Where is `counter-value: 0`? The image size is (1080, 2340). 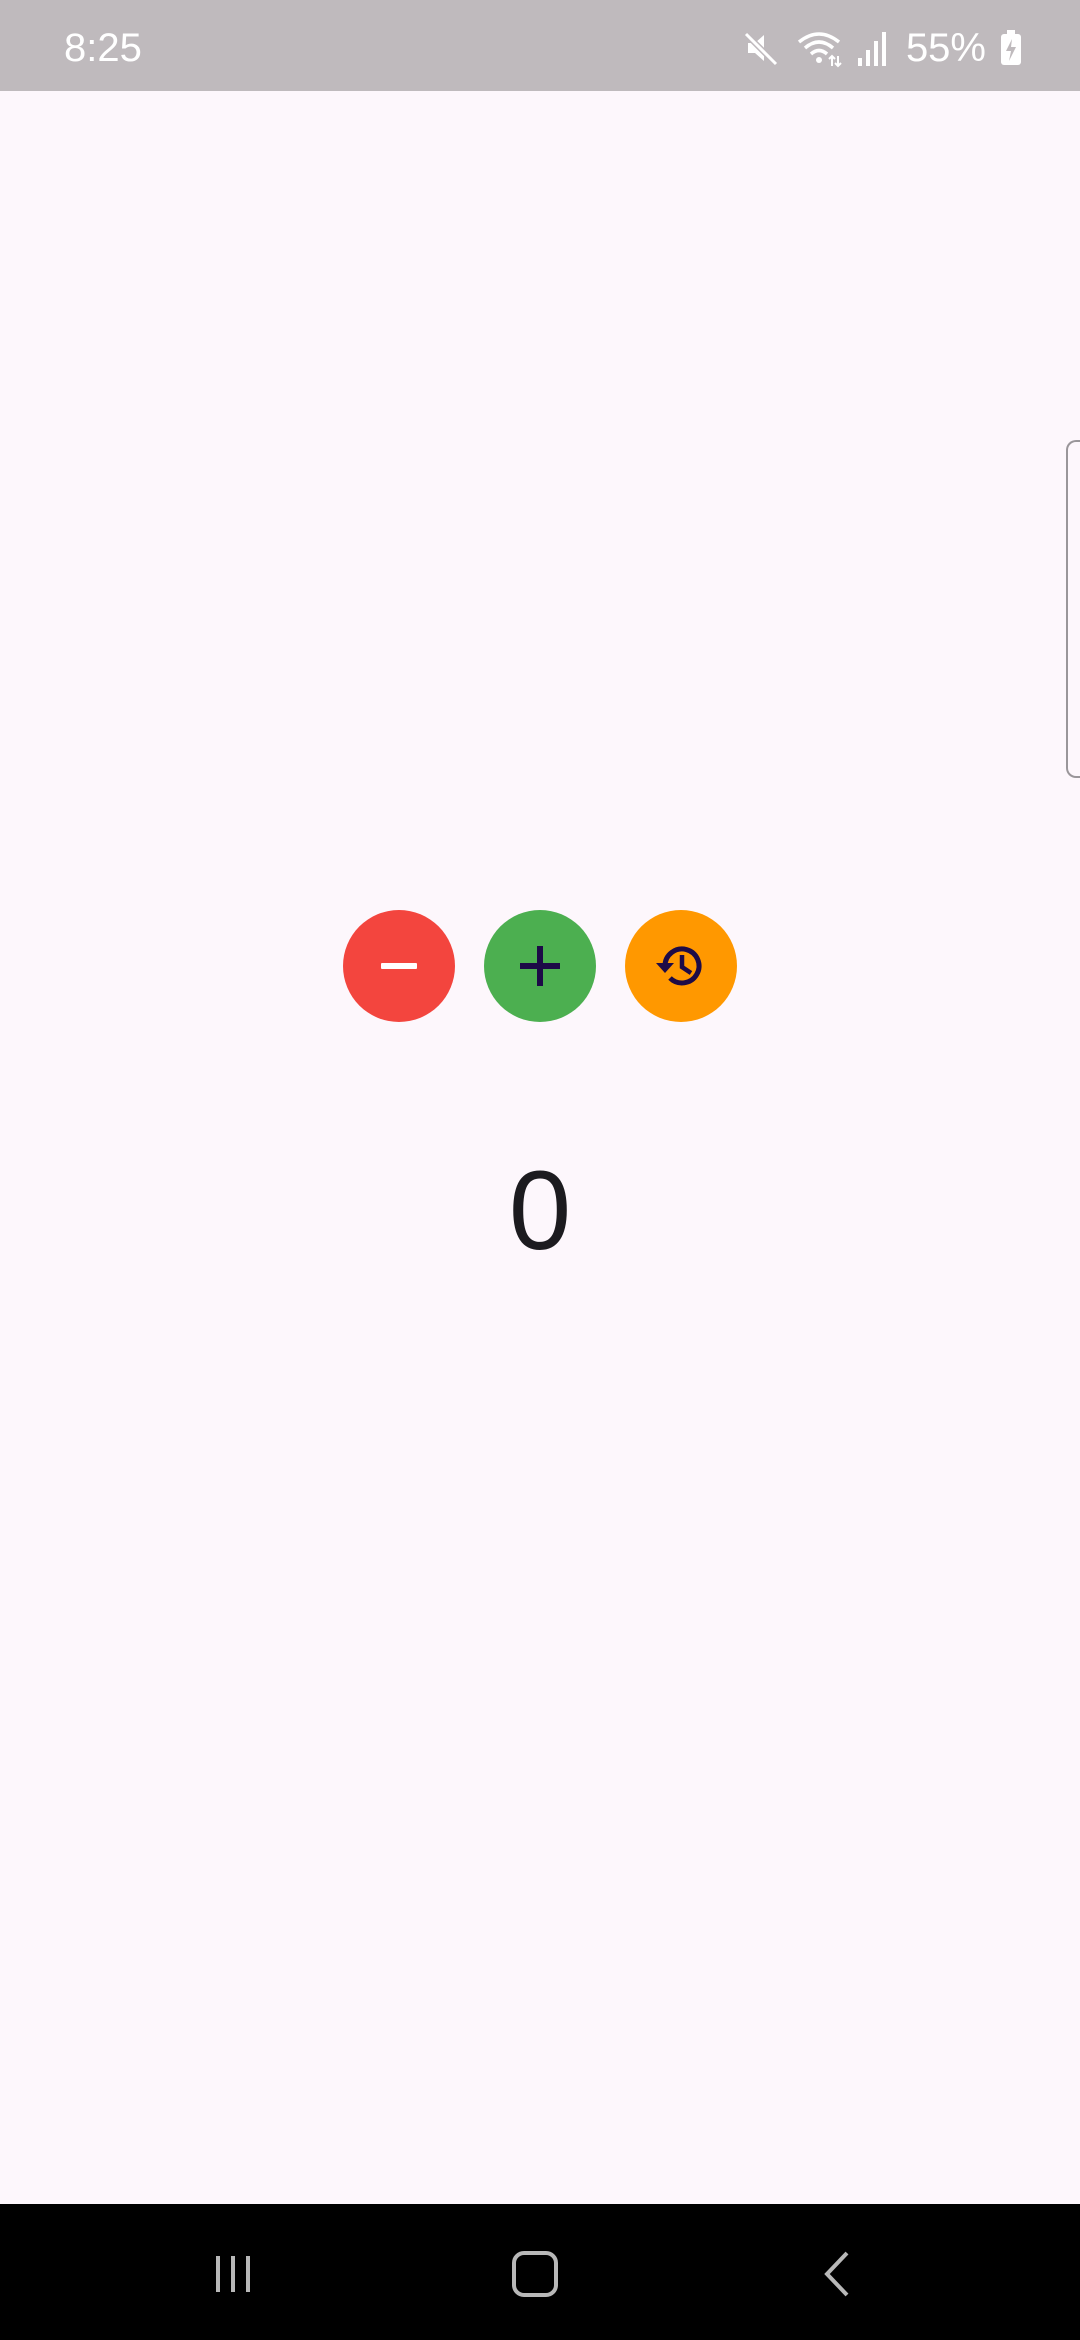
counter-value: 0 is located at coordinates (540, 1210).